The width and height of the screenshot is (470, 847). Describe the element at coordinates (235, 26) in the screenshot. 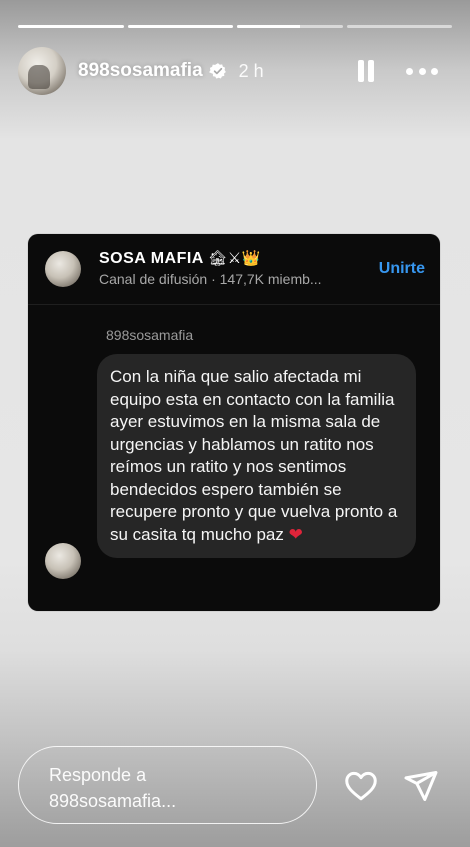

I see `story-progress-bar` at that location.